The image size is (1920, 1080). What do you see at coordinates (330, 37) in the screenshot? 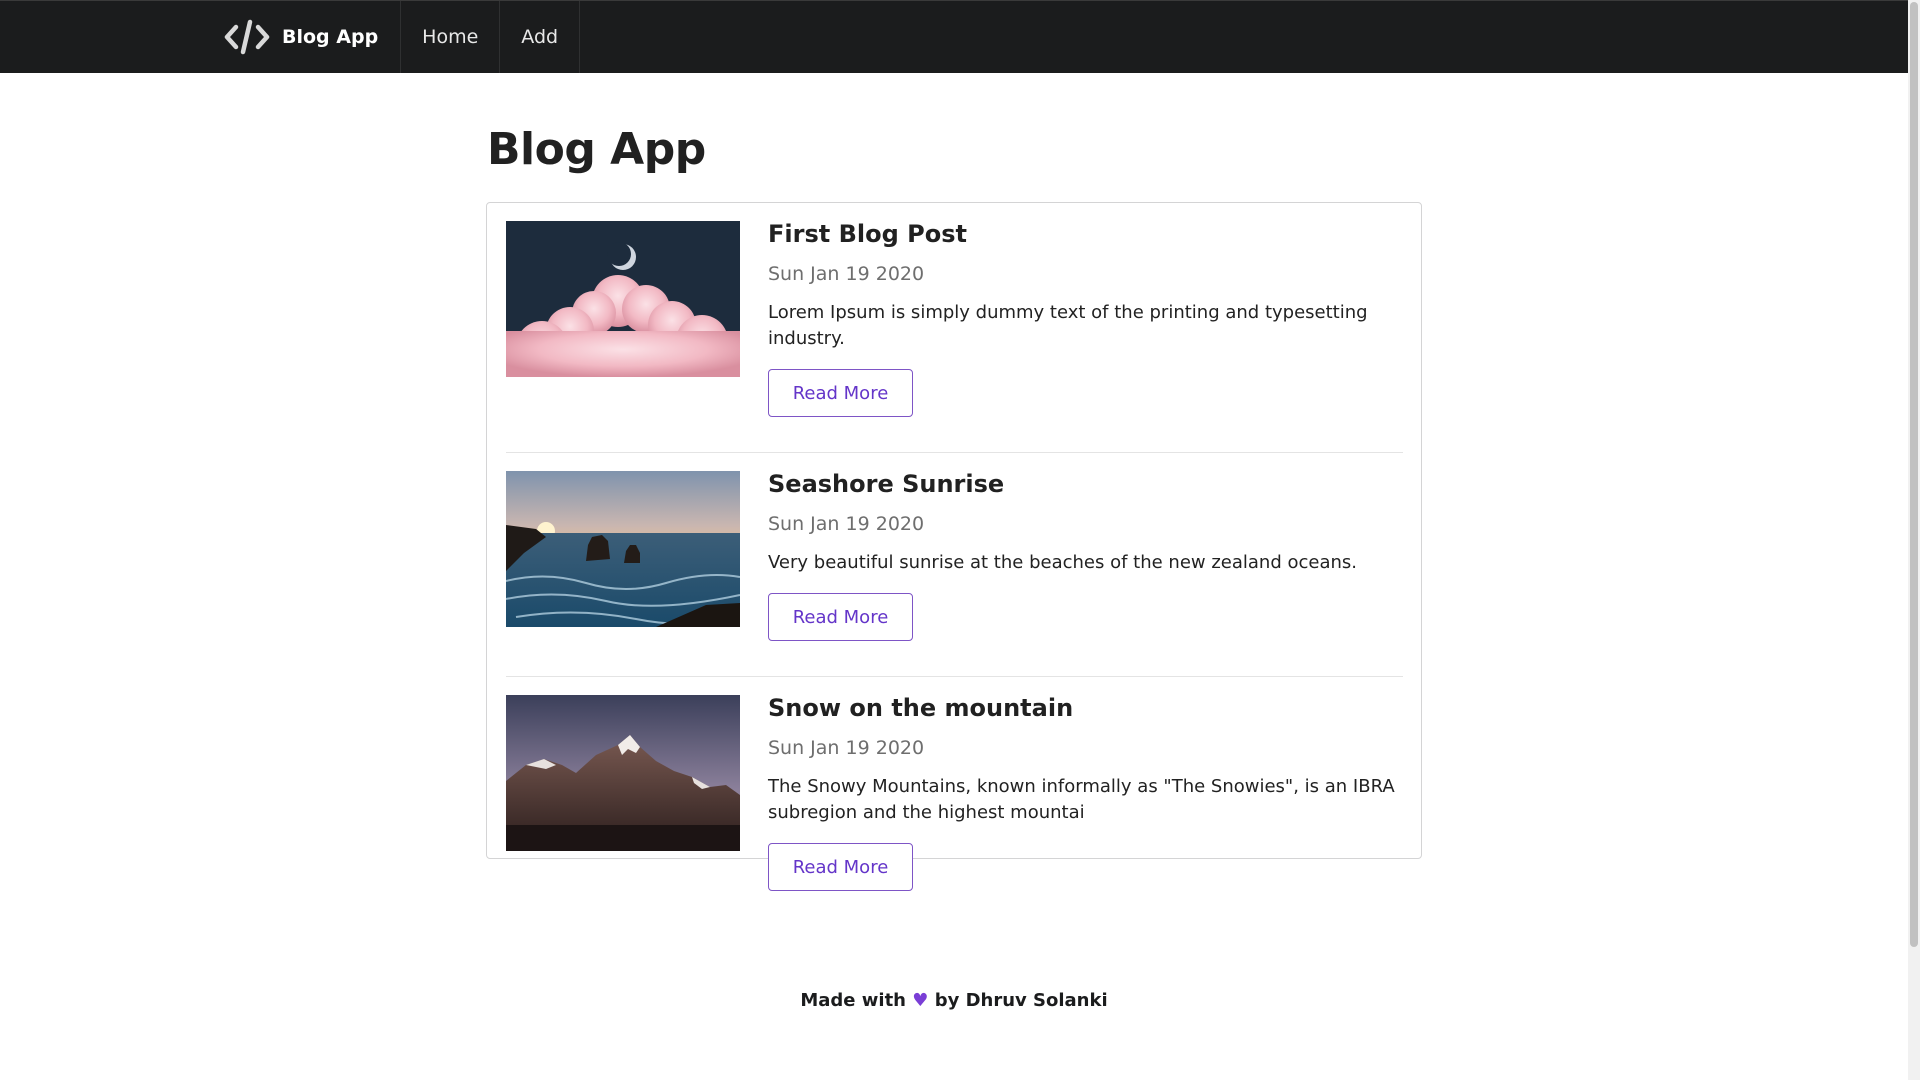
I see `brand-label: Blog App` at bounding box center [330, 37].